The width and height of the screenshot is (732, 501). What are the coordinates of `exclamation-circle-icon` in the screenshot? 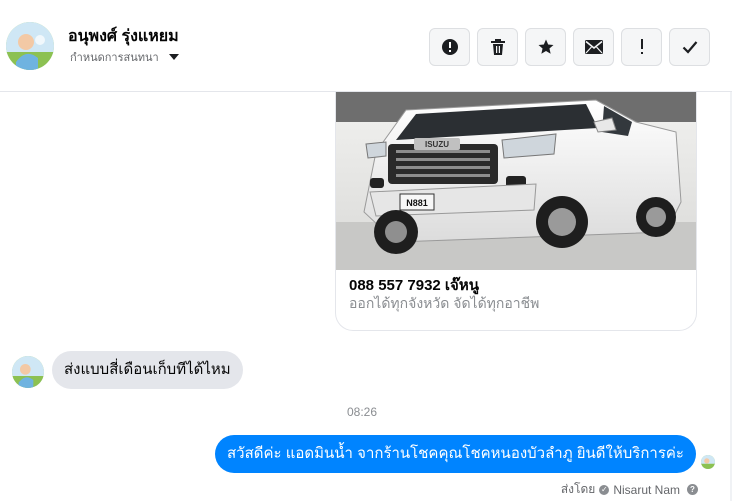 It's located at (450, 47).